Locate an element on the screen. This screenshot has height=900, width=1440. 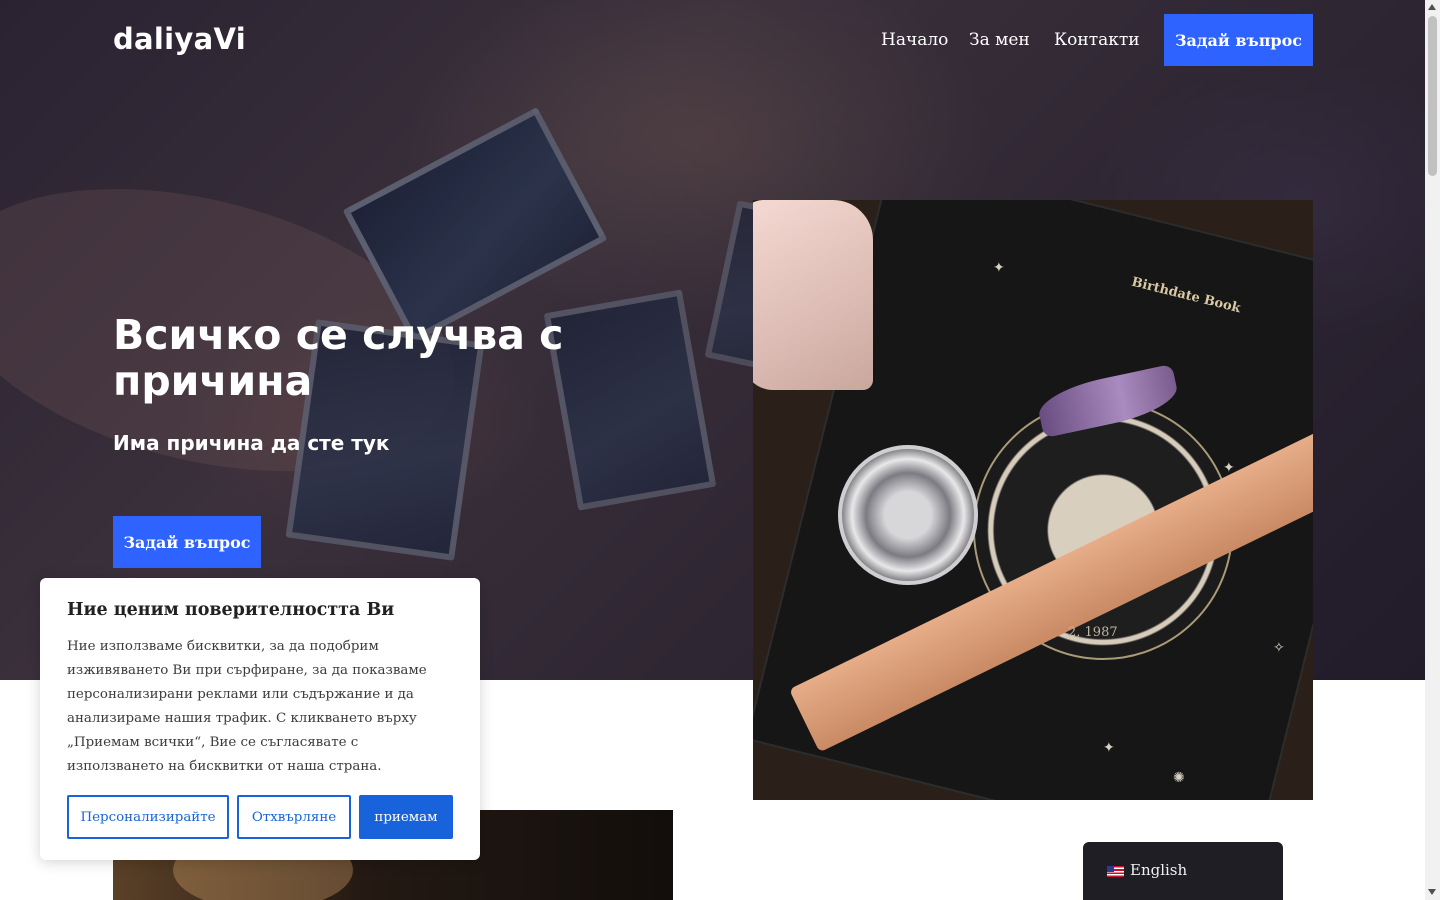
page-scrollbar is located at coordinates (1432, 450).